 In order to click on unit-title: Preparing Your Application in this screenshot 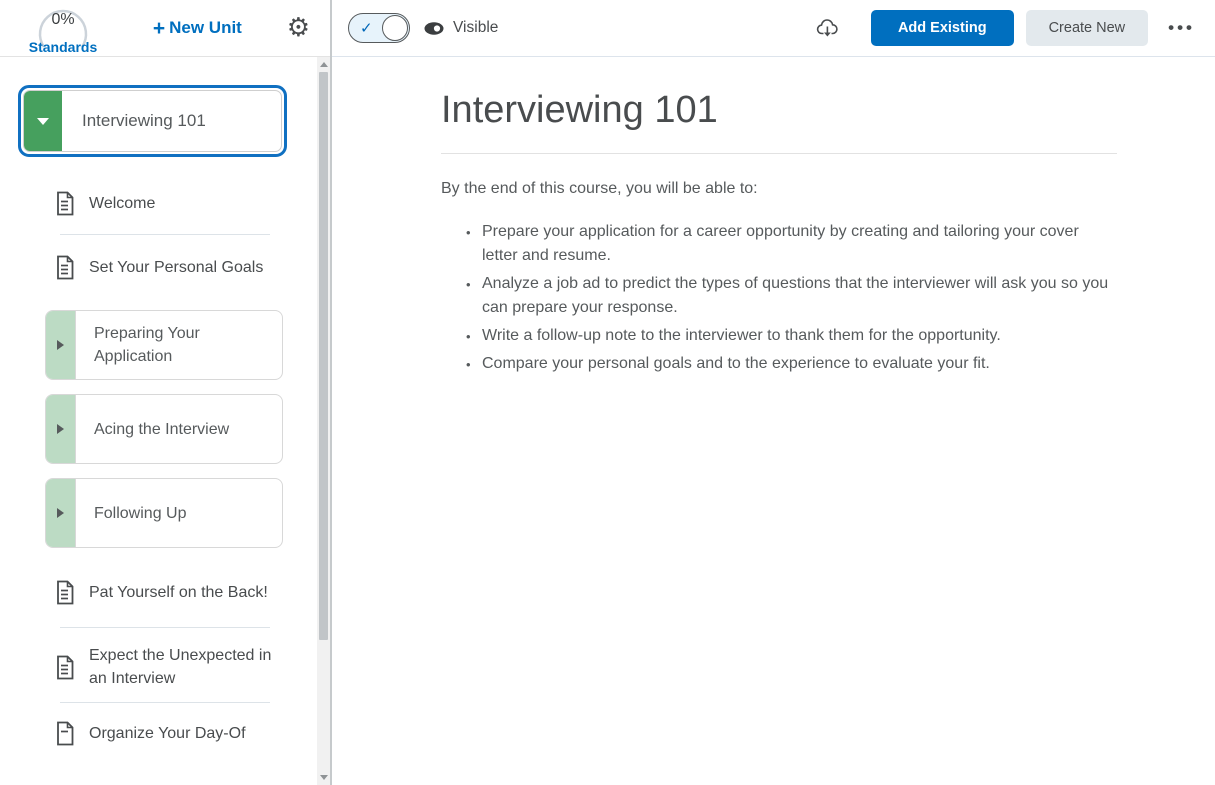, I will do `click(147, 345)`.